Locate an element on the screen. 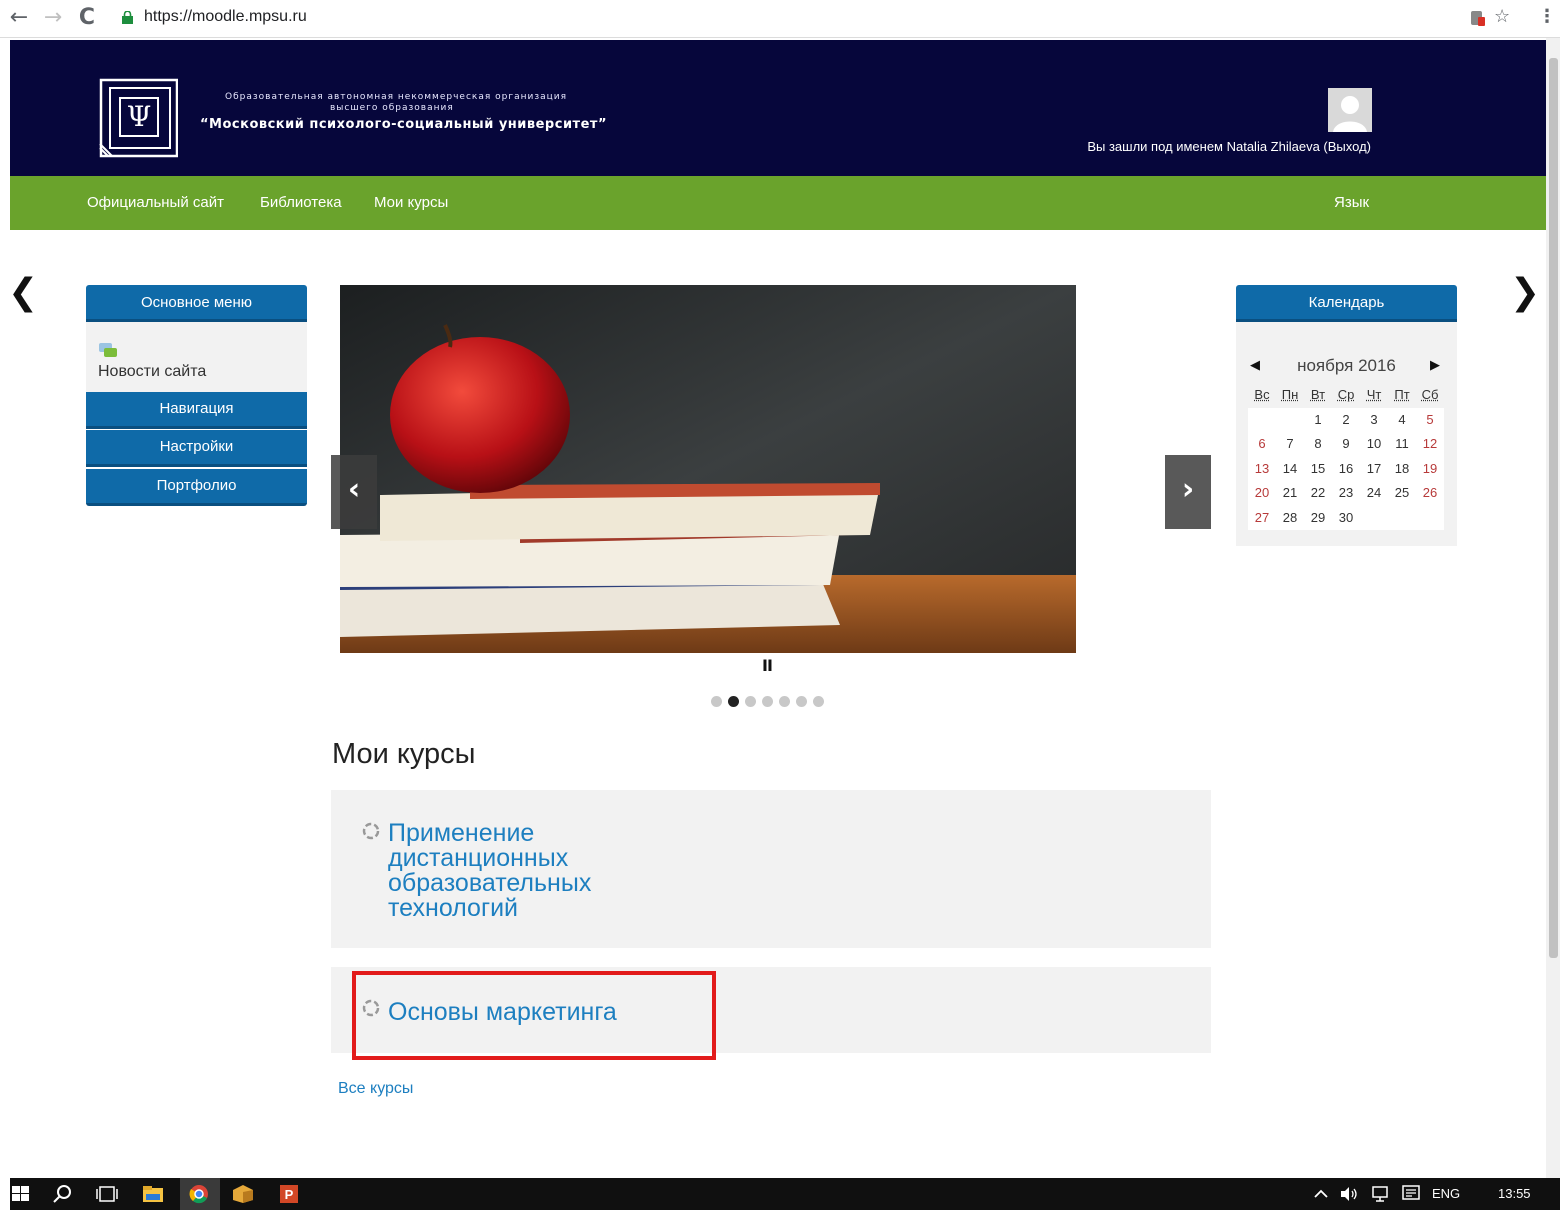  calendar-weekday-row: Вс Пн Вт Ср Чт Пт Сб is located at coordinates (1346, 395).